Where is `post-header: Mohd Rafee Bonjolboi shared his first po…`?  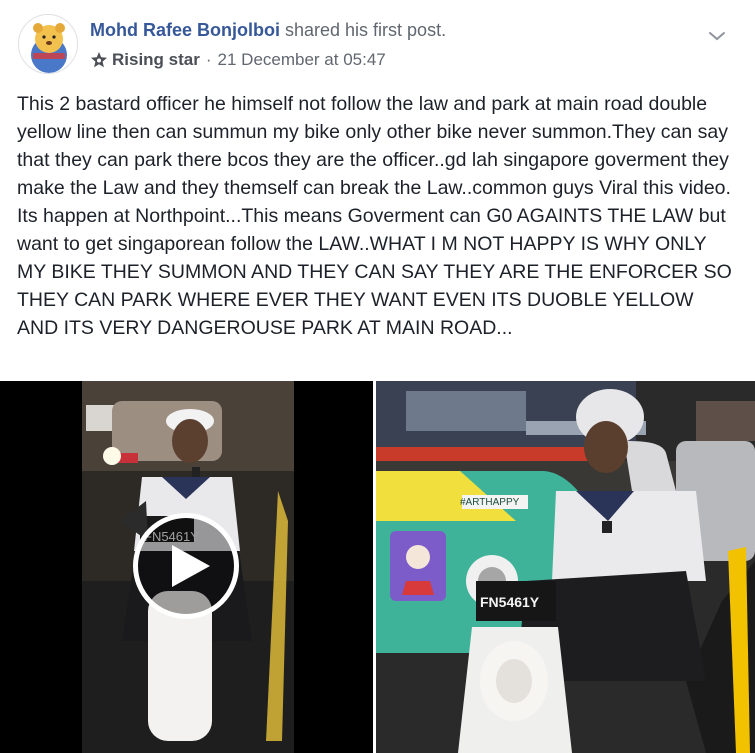 post-header: Mohd Rafee Bonjolboi shared his first po… is located at coordinates (378, 44).